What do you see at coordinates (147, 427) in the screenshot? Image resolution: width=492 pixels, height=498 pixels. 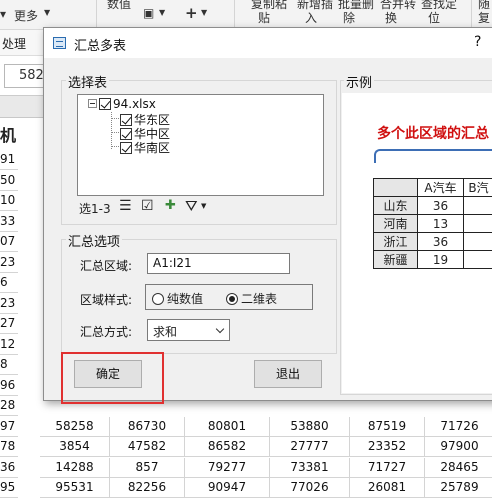 I see `grid-cell: 86730` at bounding box center [147, 427].